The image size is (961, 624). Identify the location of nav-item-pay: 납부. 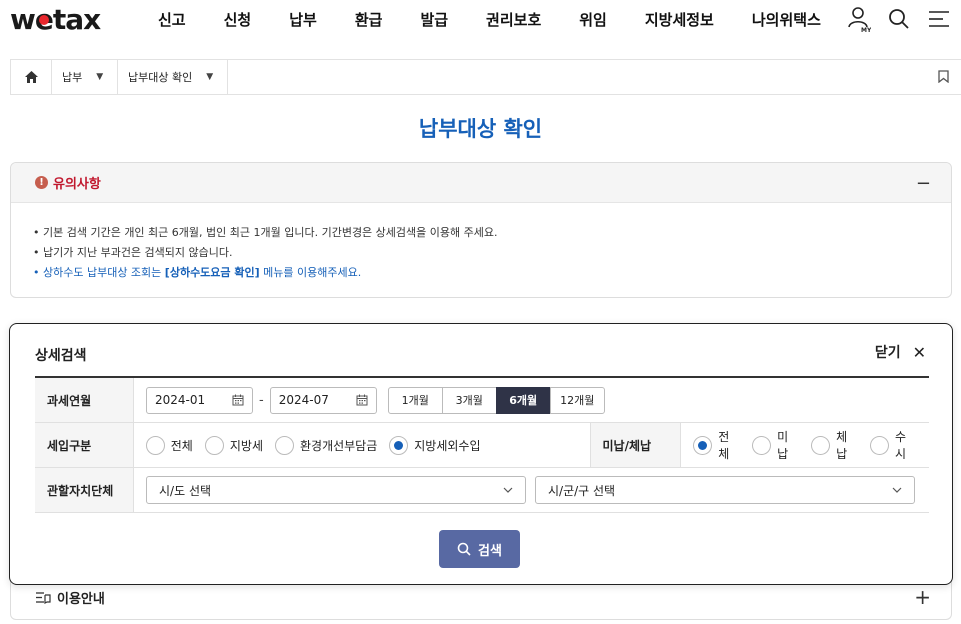
(303, 19).